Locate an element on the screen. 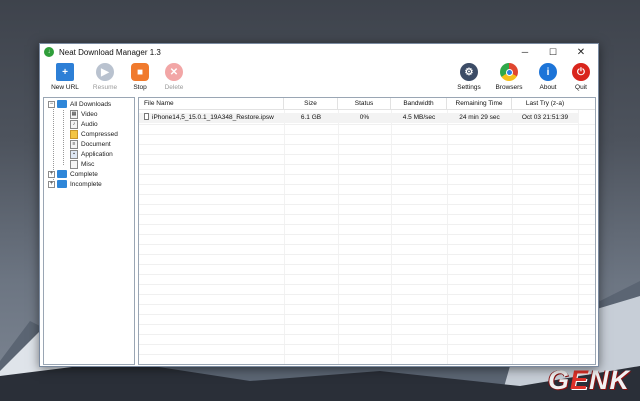 The height and width of the screenshot is (401, 640). tree-all-downloads: − All Downloads is located at coordinates (79, 104).